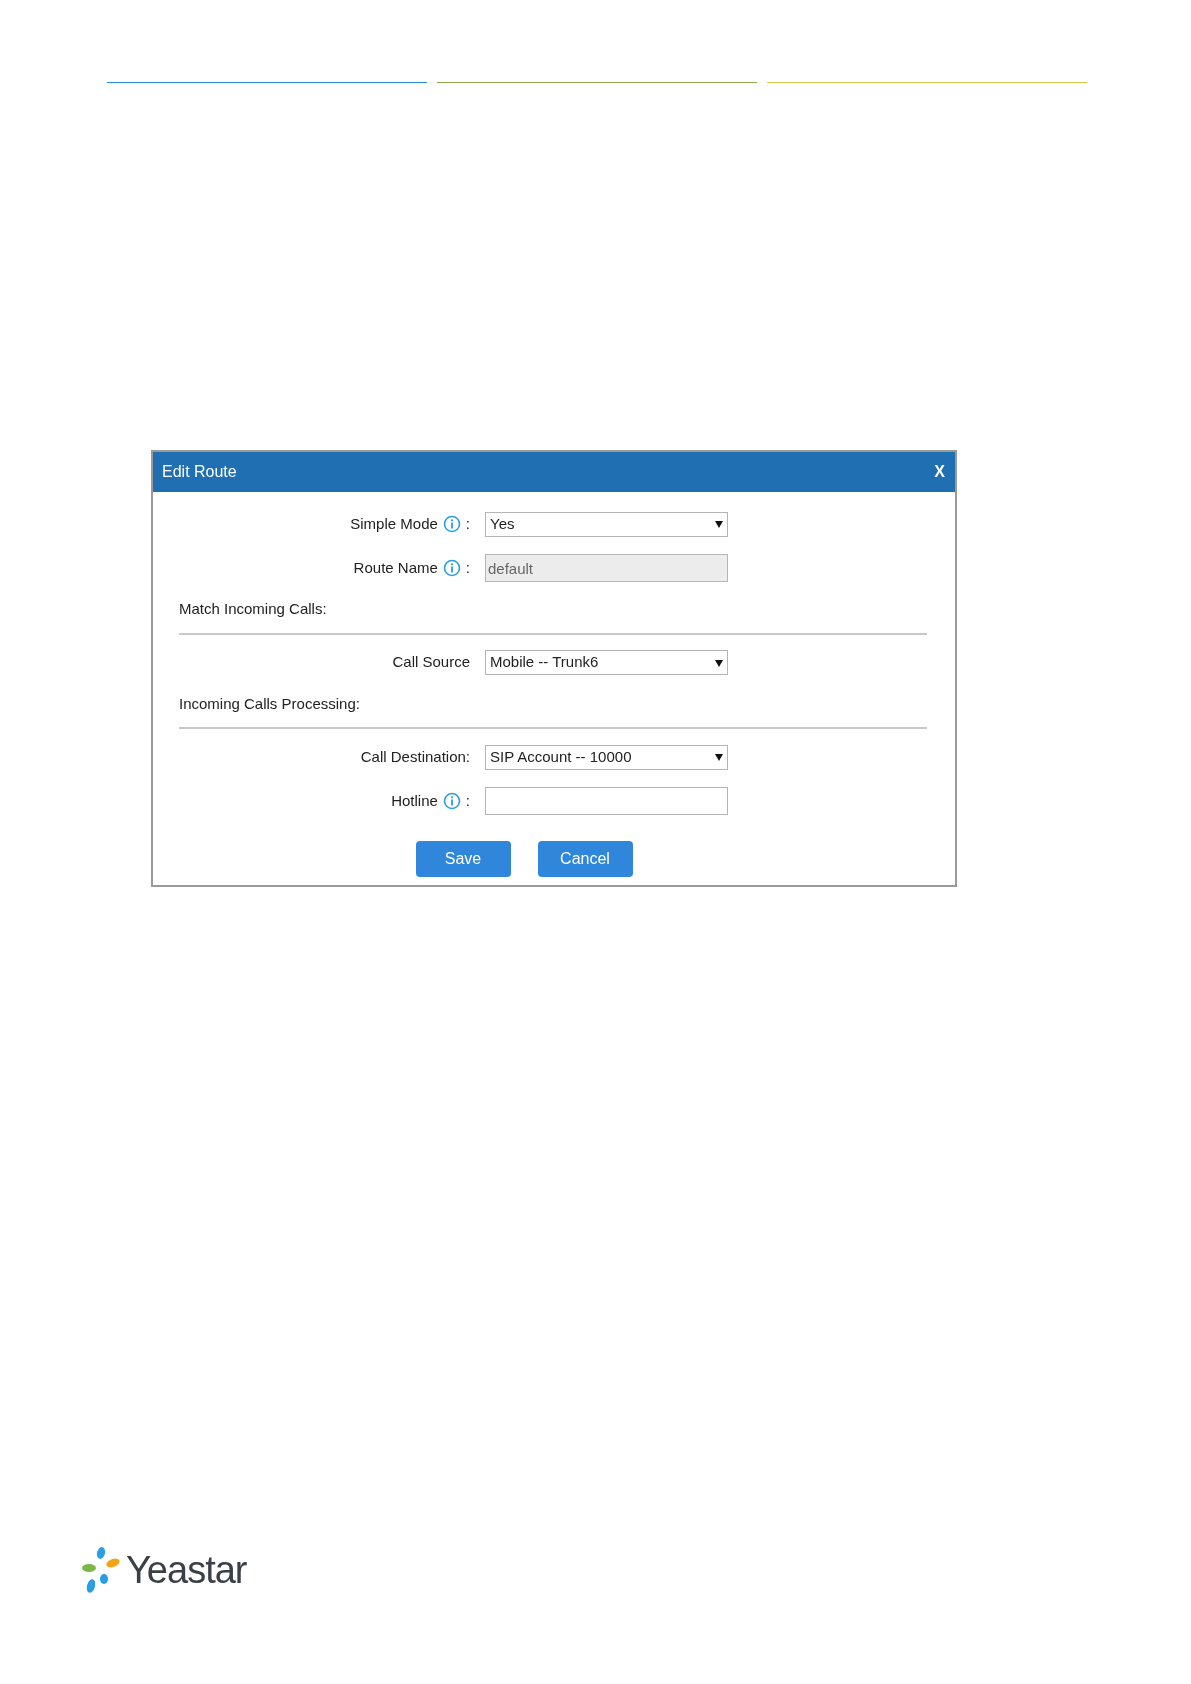  What do you see at coordinates (606, 801) in the screenshot?
I see `input-field` at bounding box center [606, 801].